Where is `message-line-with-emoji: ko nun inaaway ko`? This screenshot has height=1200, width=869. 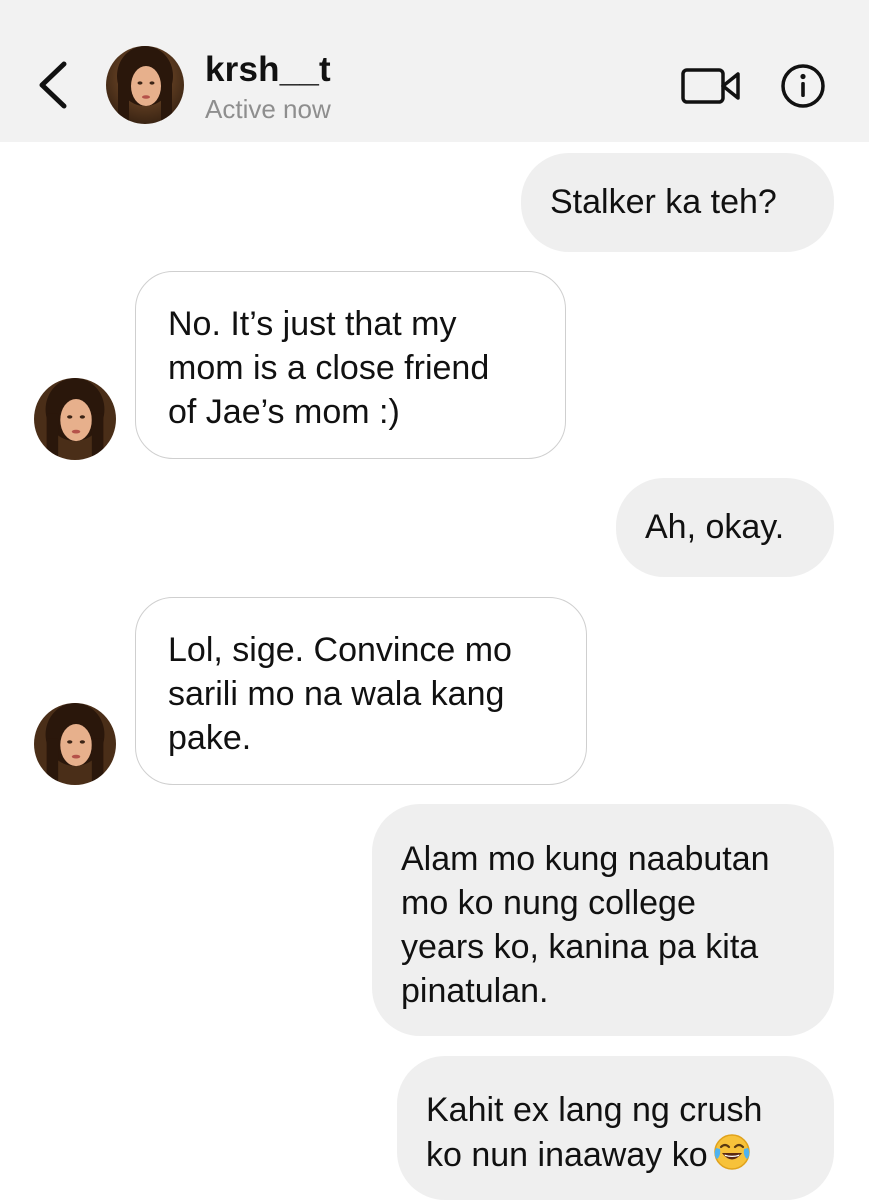 message-line-with-emoji: ko nun inaaway ko is located at coordinates (630, 1157).